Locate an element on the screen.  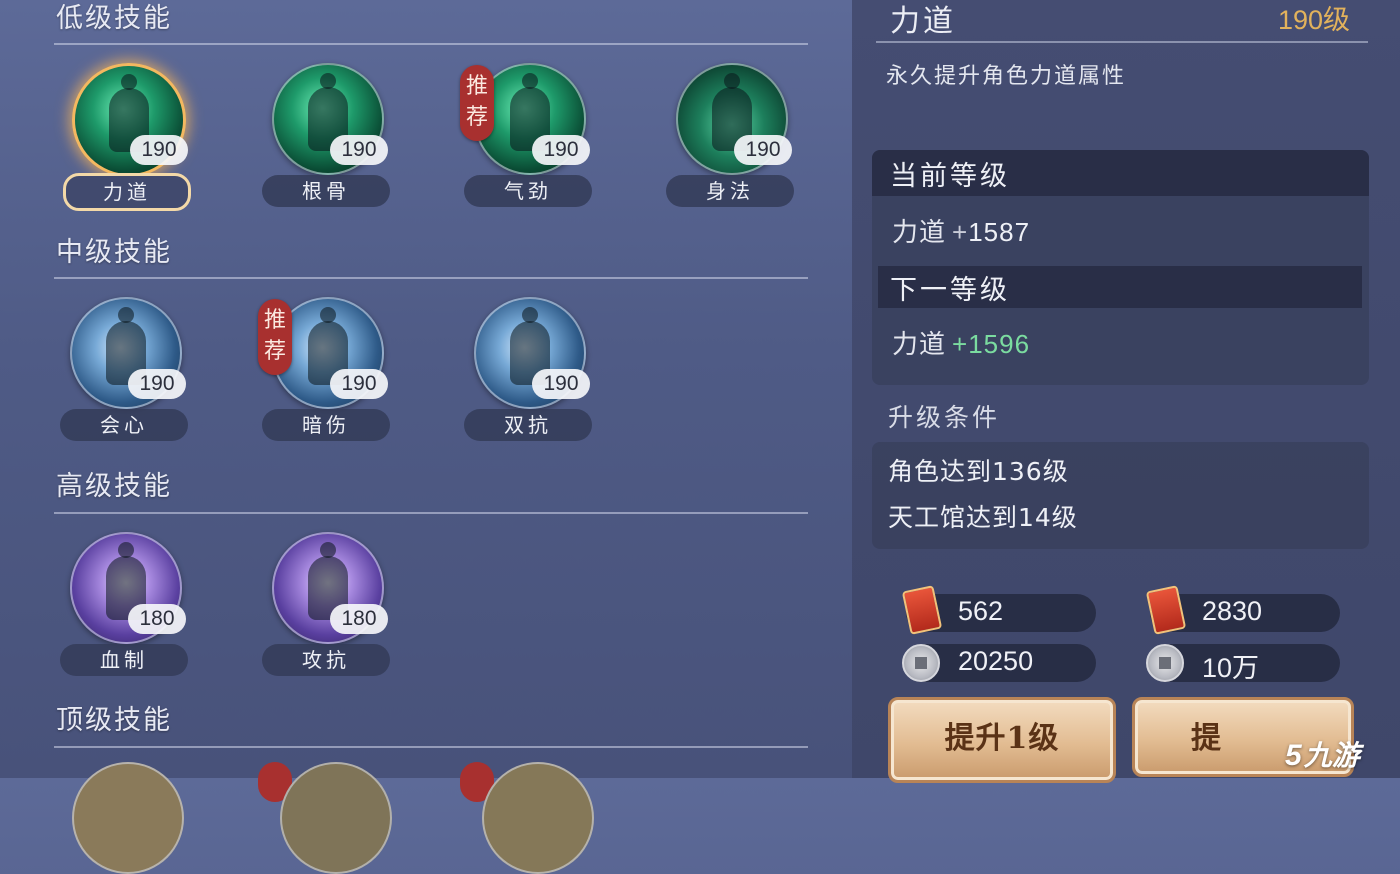
skill-name: 力道 is located at coordinates (127, 192).